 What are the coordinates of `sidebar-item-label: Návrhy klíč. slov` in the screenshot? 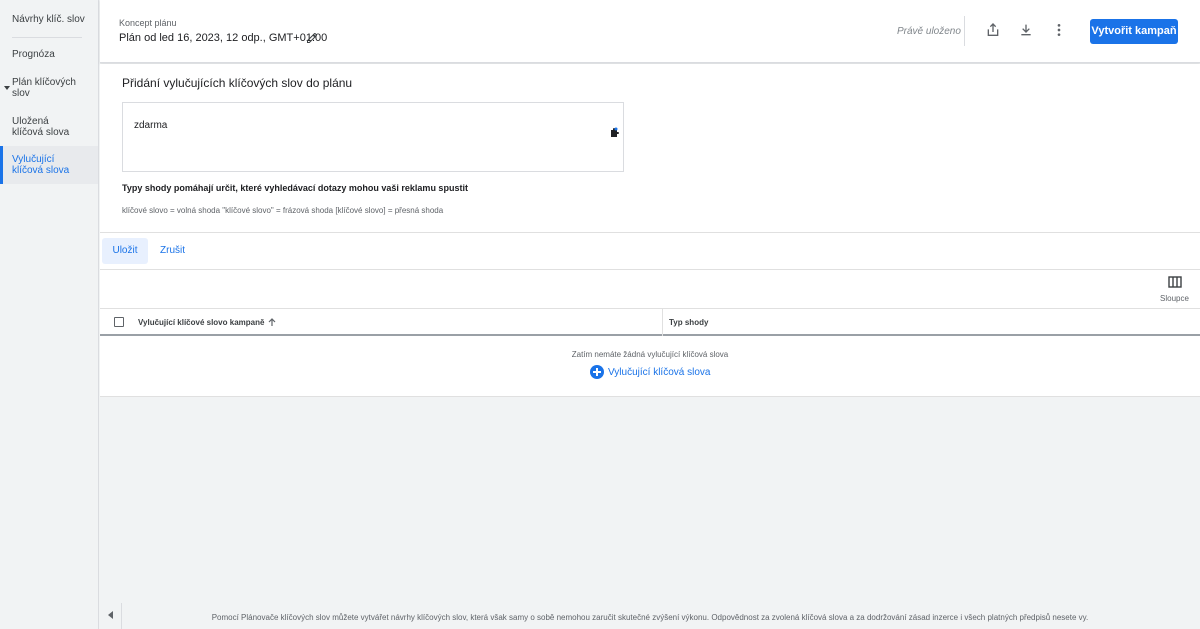 It's located at (48, 19).